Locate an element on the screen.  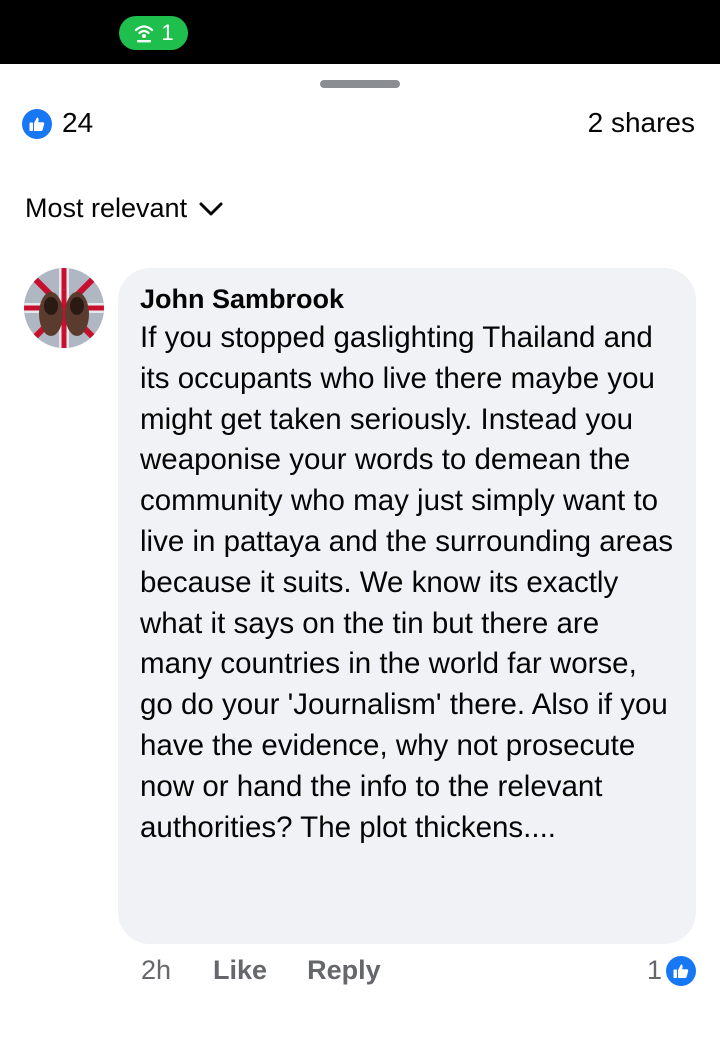
comment-author: John Sambrook is located at coordinates (407, 299).